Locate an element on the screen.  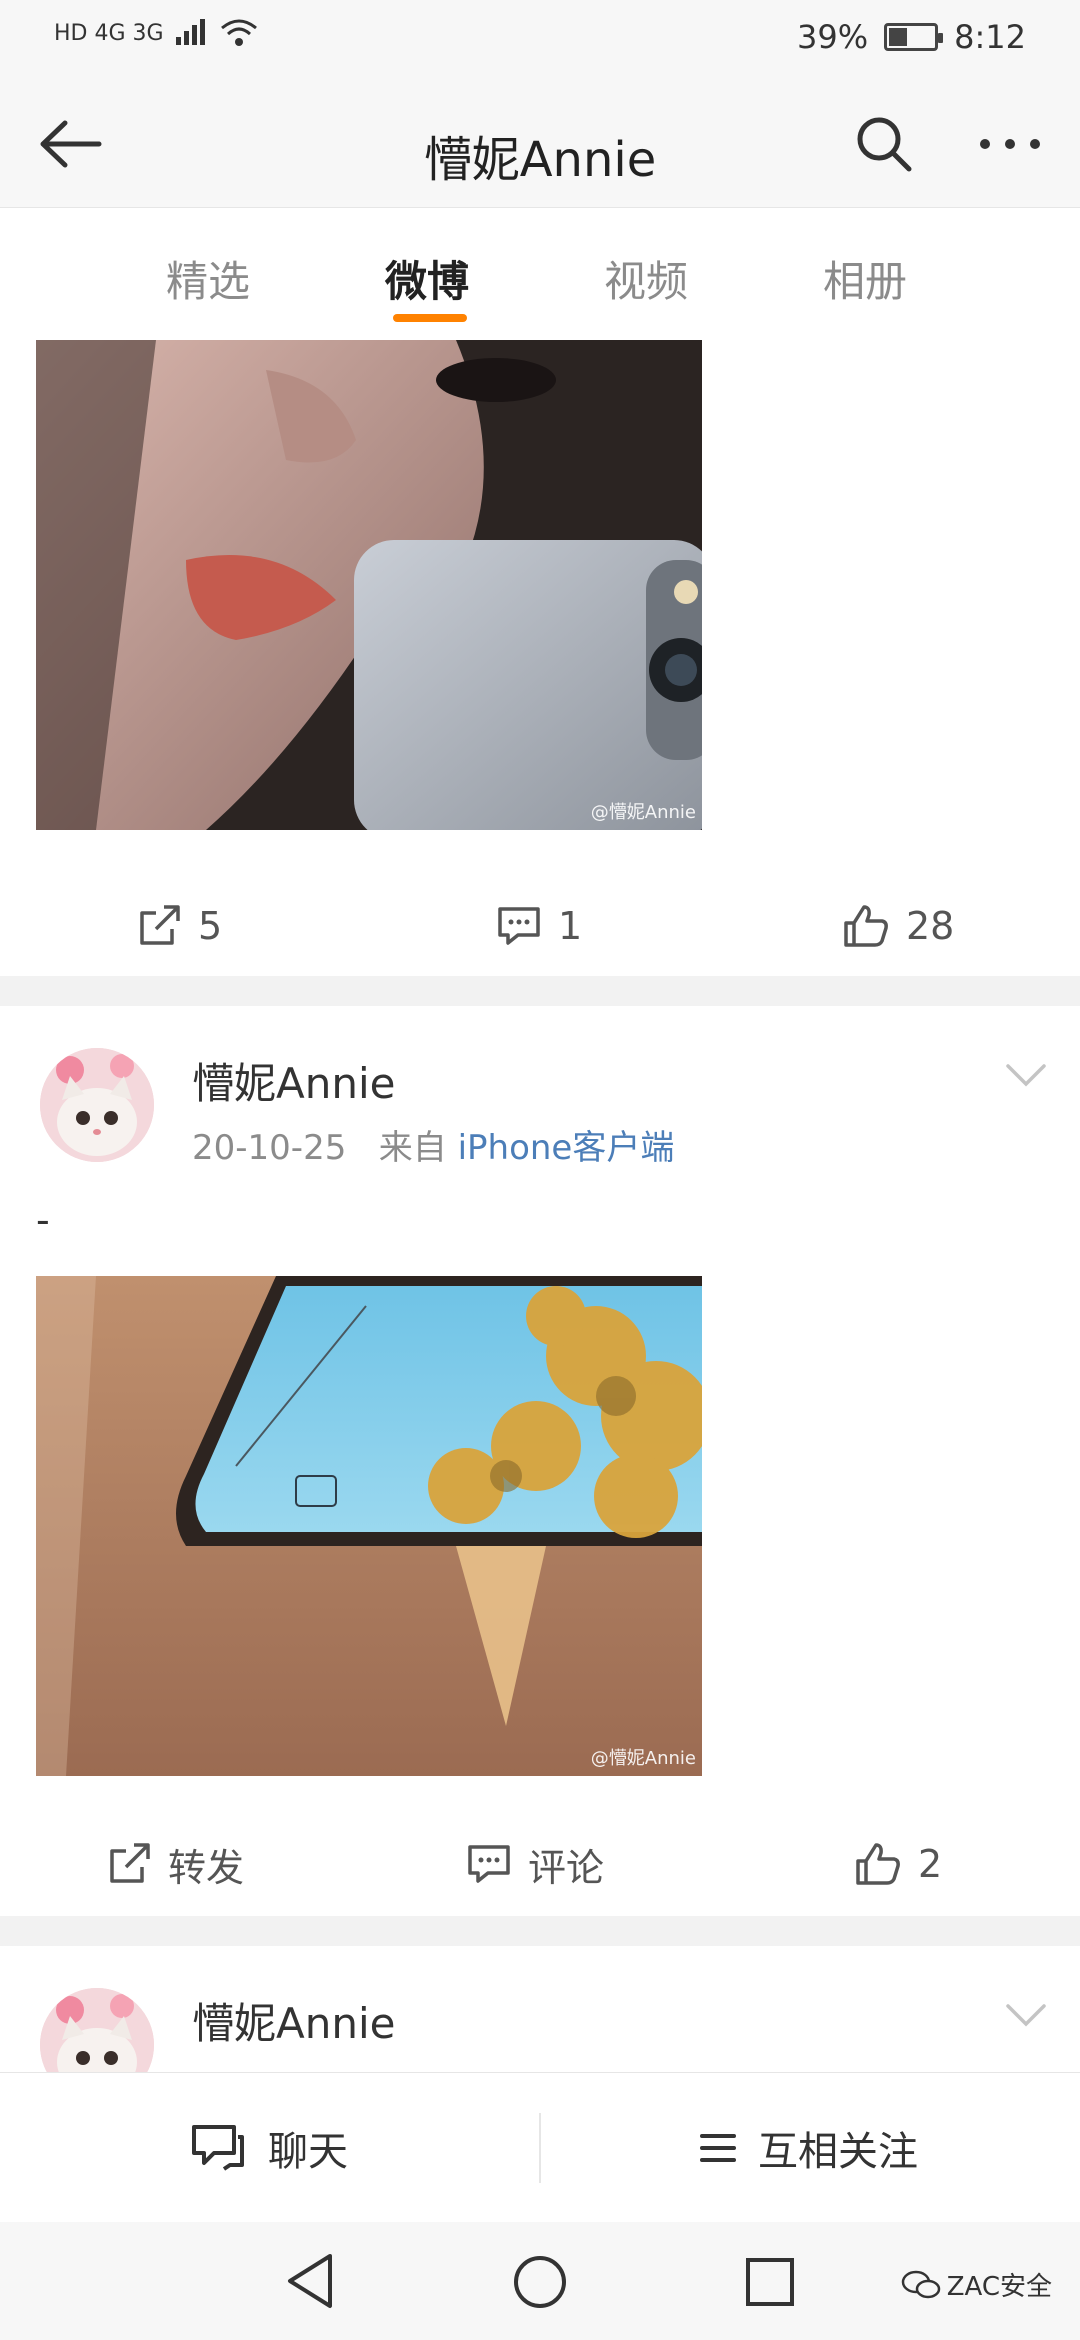
chat-button: 聊天 is located at coordinates (269, 2148).